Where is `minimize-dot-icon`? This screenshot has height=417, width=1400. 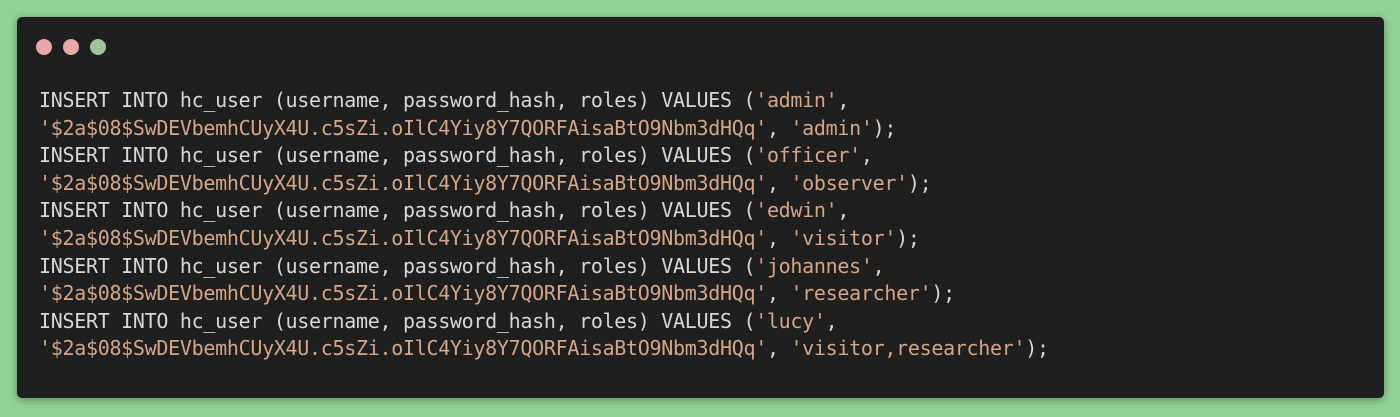
minimize-dot-icon is located at coordinates (71, 47).